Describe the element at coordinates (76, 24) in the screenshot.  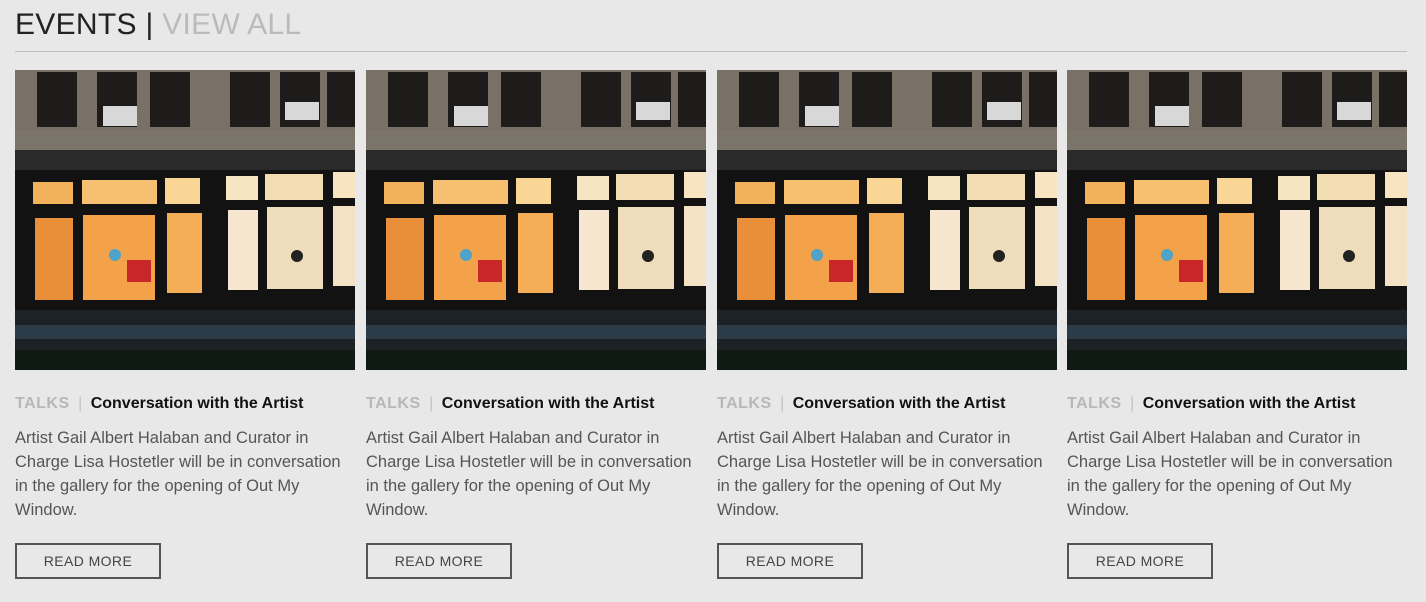
I see `section-title: EVENTS` at that location.